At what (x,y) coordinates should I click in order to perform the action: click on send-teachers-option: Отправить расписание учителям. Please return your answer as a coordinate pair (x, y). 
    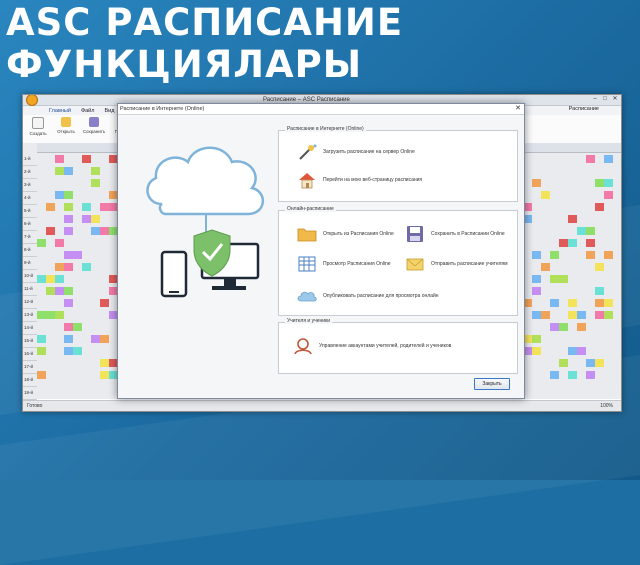
    Looking at the image, I should click on (456, 264).